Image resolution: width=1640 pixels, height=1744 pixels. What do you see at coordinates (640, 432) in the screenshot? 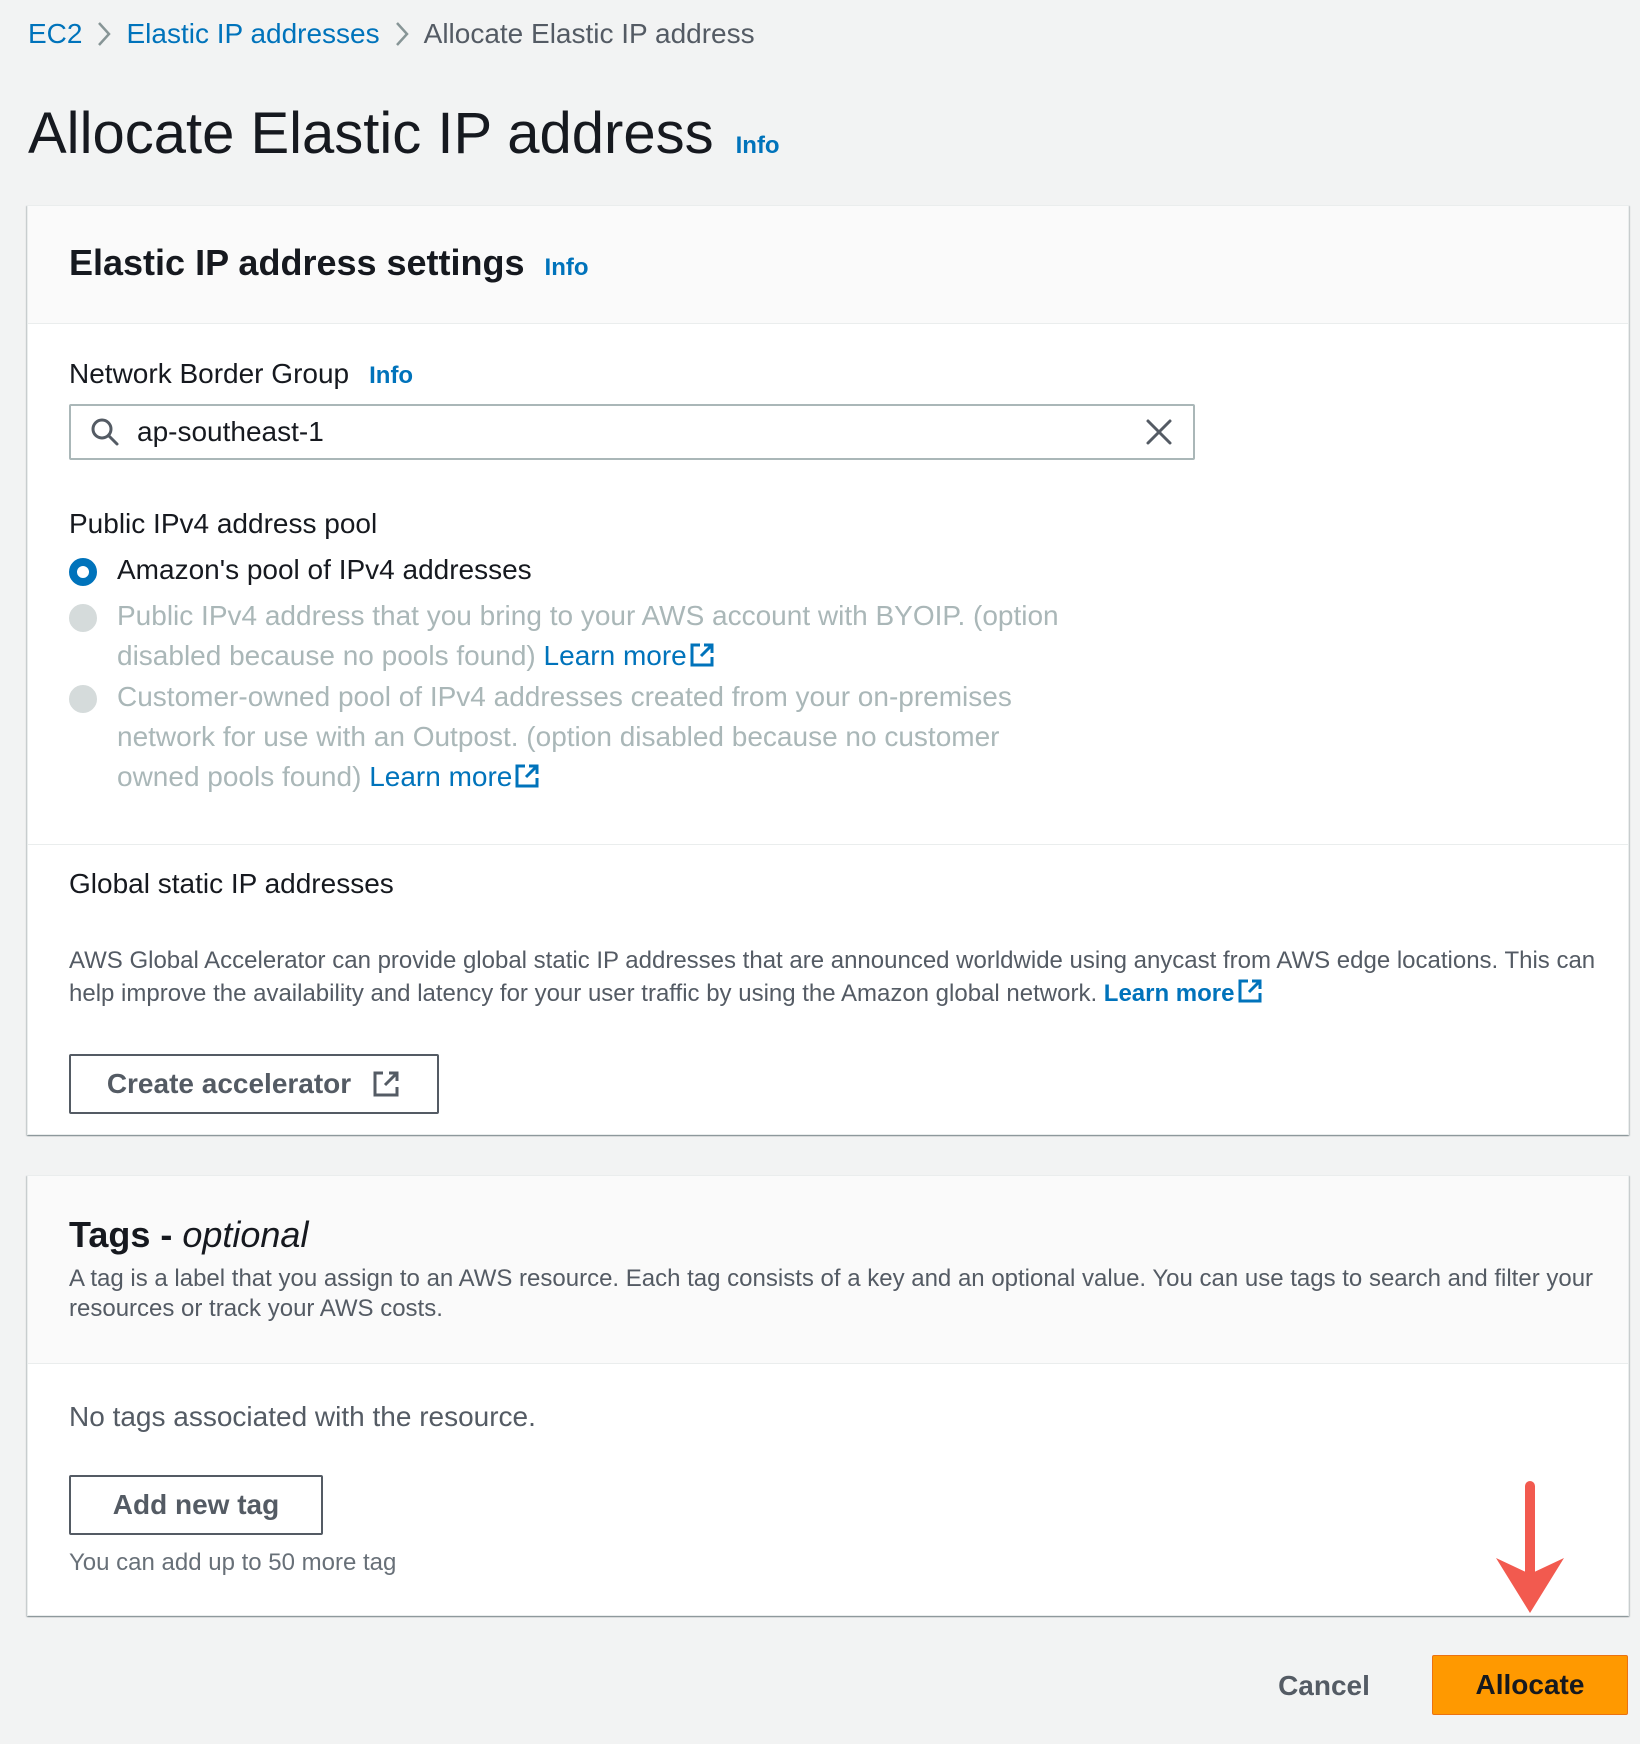
I see `network-border-group-value: ap-southeast-1` at bounding box center [640, 432].